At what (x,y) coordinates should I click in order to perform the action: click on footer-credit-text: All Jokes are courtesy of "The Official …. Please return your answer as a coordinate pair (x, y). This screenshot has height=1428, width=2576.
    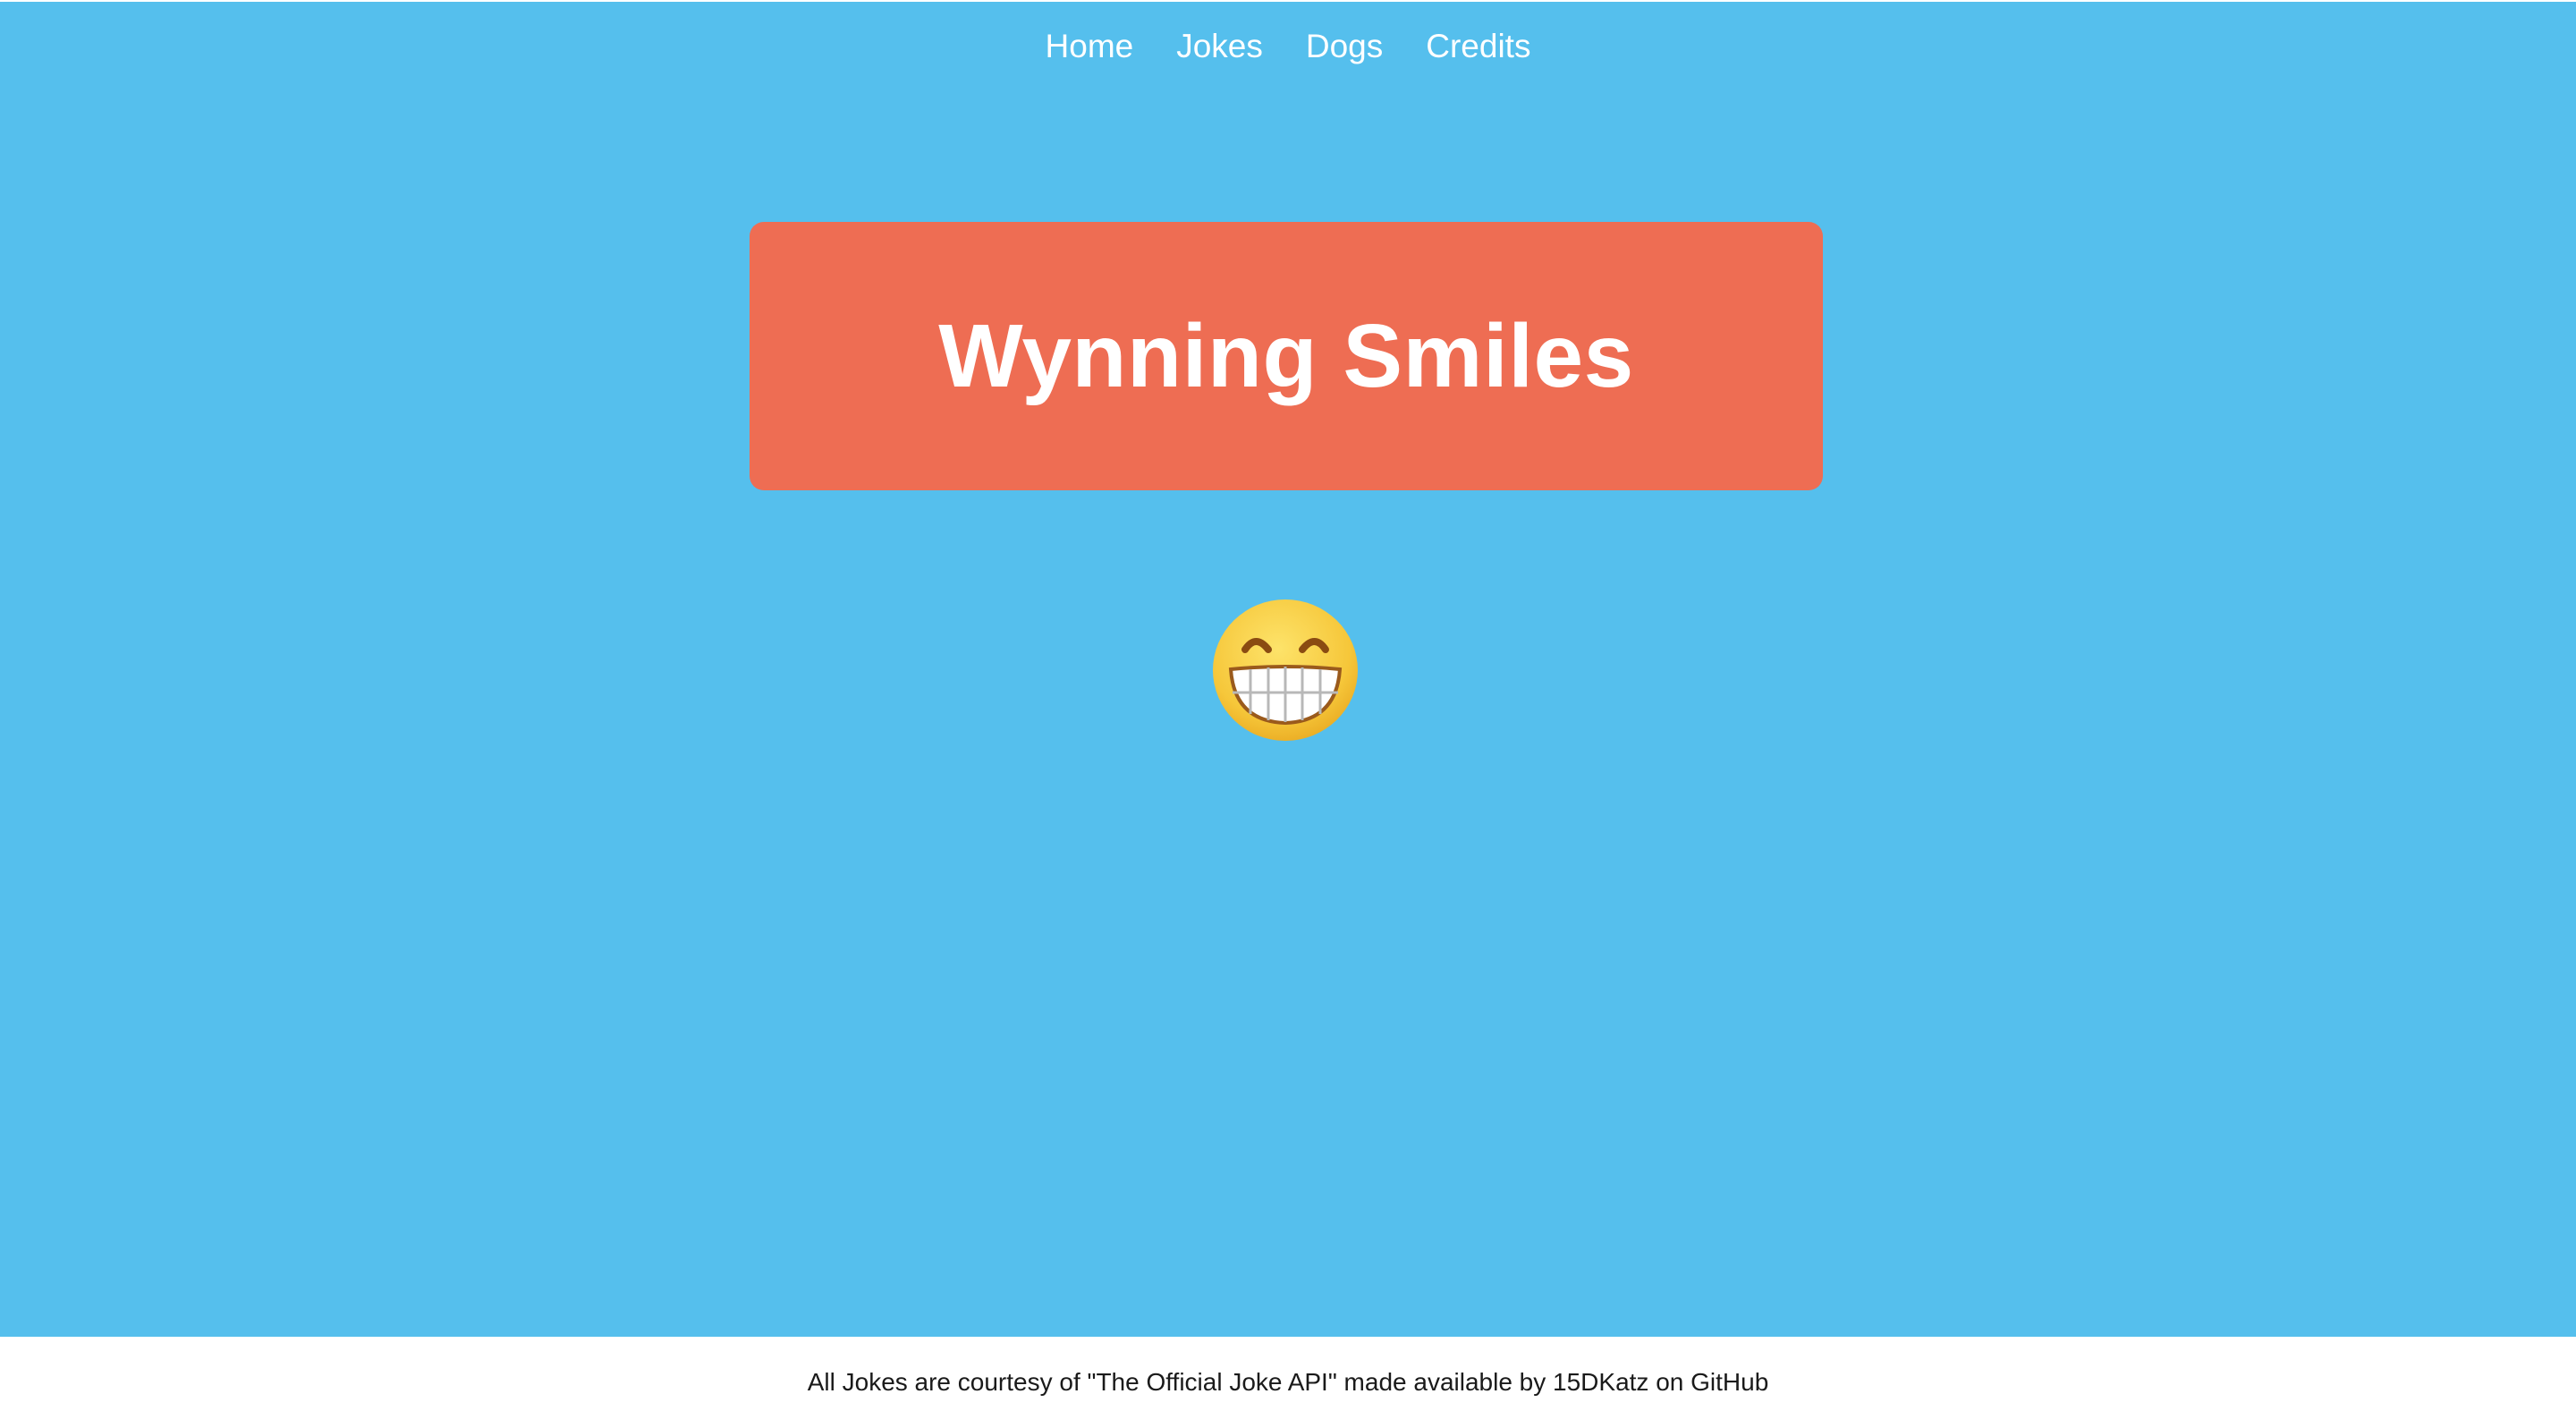
    Looking at the image, I should click on (1288, 1382).